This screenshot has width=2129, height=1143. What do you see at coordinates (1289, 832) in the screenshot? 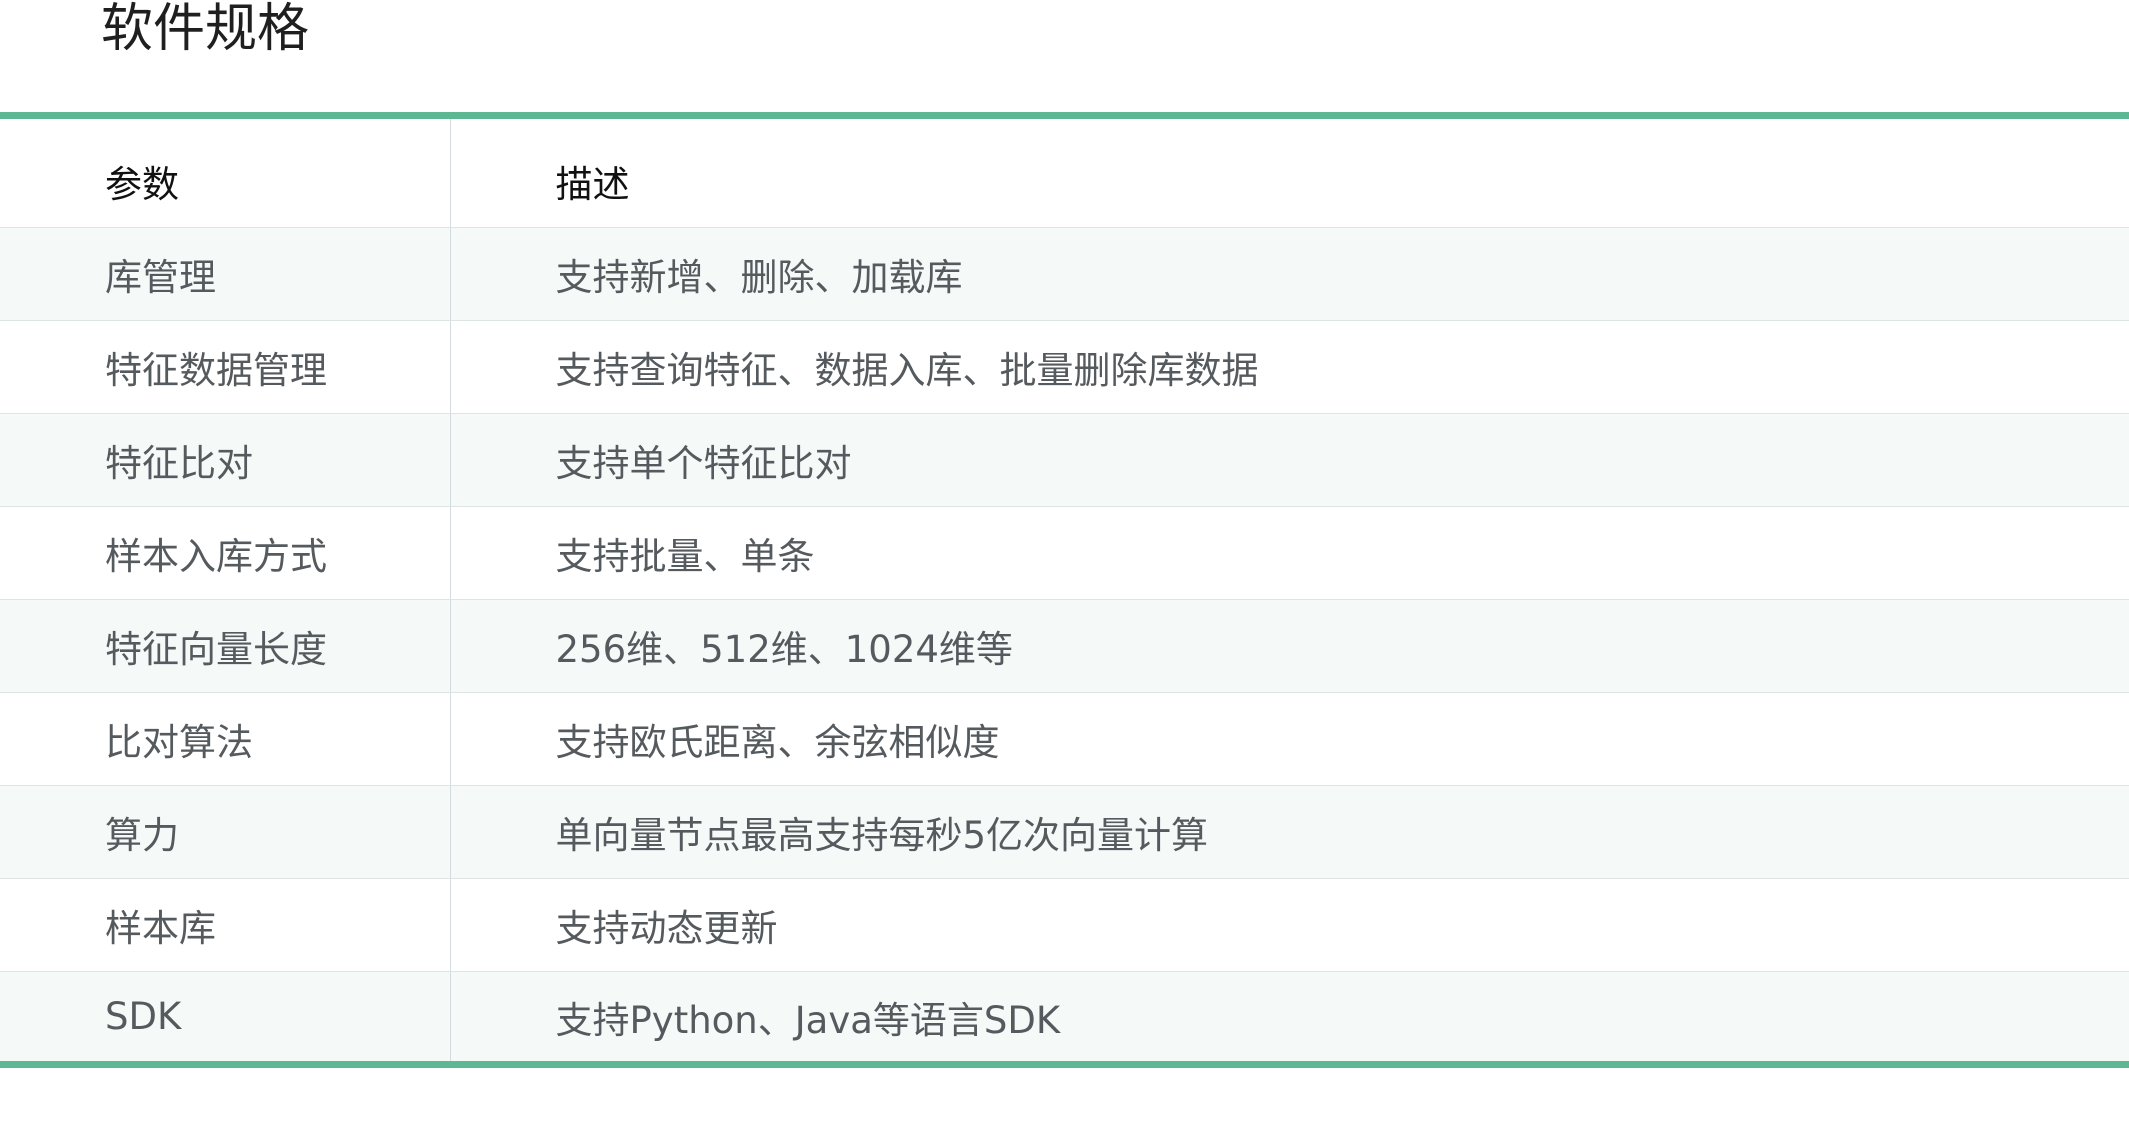
I see `cell-desc: 单向量节点最高支持每秒5亿次向量计算` at bounding box center [1289, 832].